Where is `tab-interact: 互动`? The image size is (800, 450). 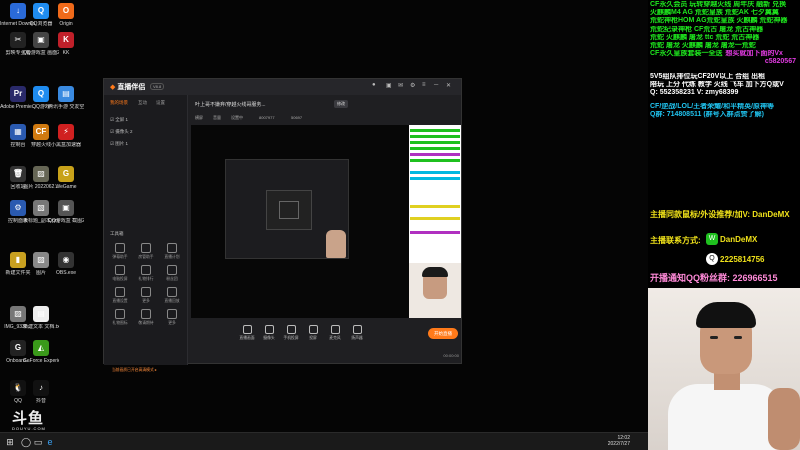
tab-interact: 互动 is located at coordinates (142, 103).